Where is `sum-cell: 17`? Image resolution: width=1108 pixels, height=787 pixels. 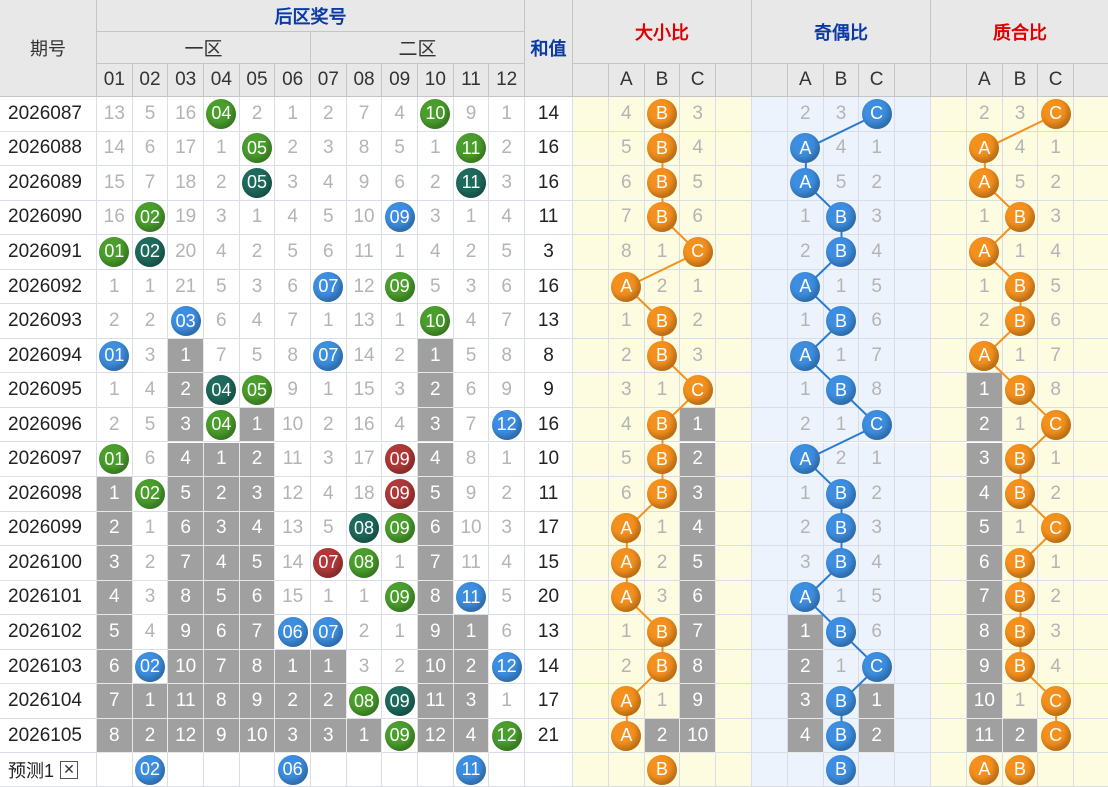
sum-cell: 17 is located at coordinates (549, 701).